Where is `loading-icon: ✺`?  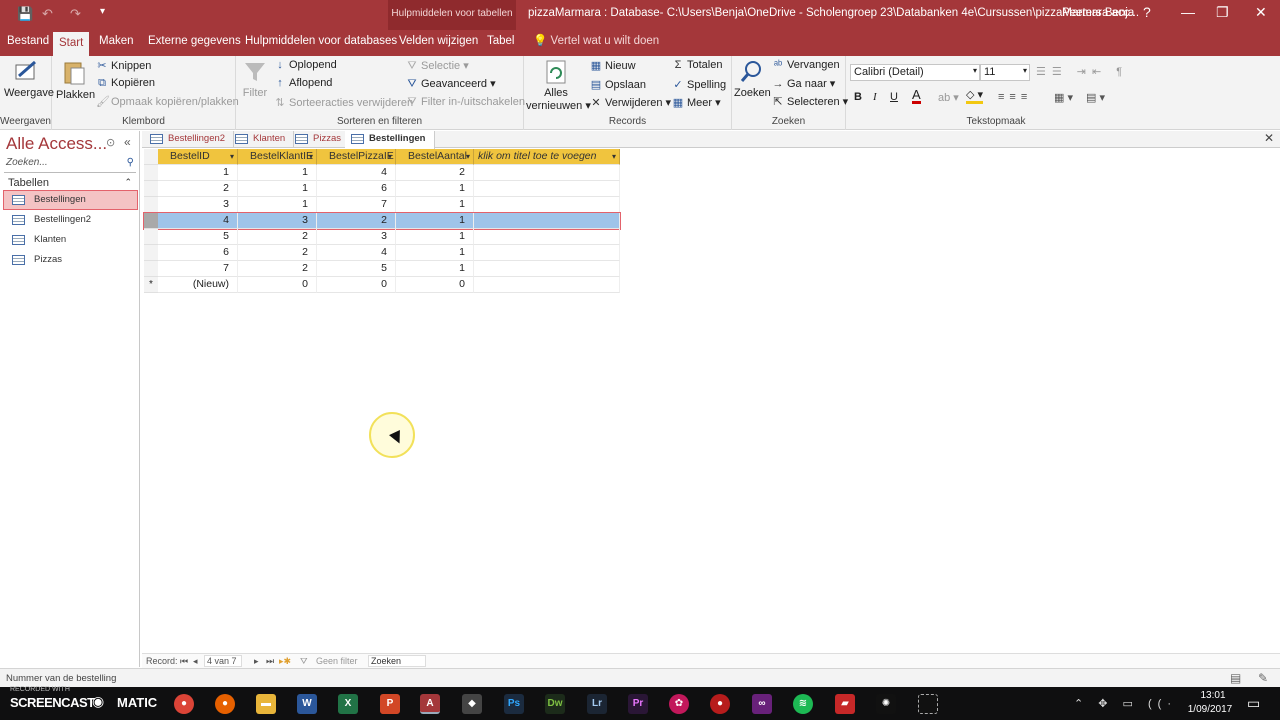
loading-icon: ✺ is located at coordinates (886, 704).